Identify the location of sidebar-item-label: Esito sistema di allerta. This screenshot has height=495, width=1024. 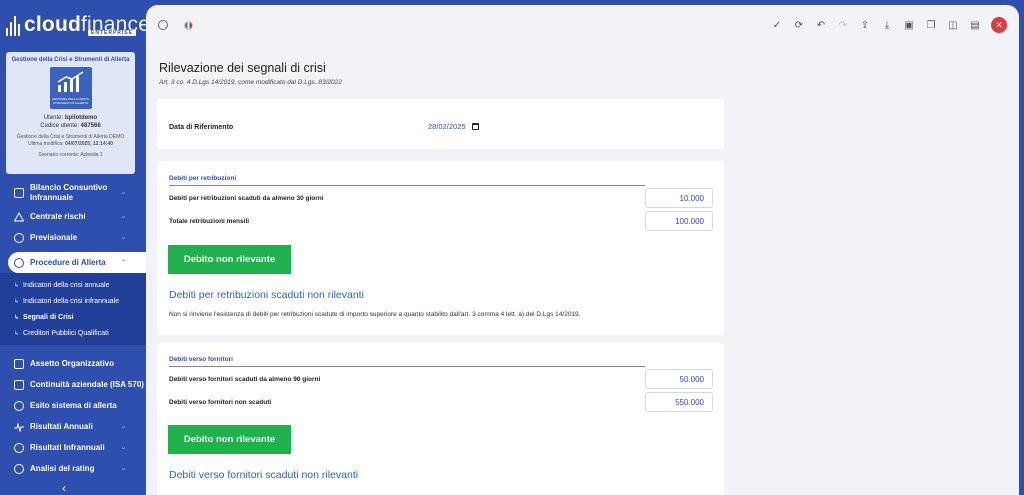
(73, 405).